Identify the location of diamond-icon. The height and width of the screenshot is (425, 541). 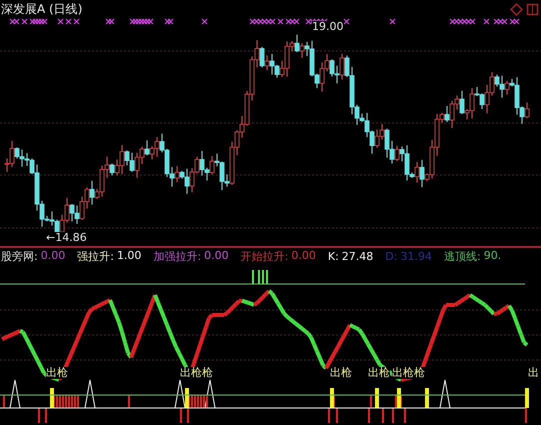
(516, 9).